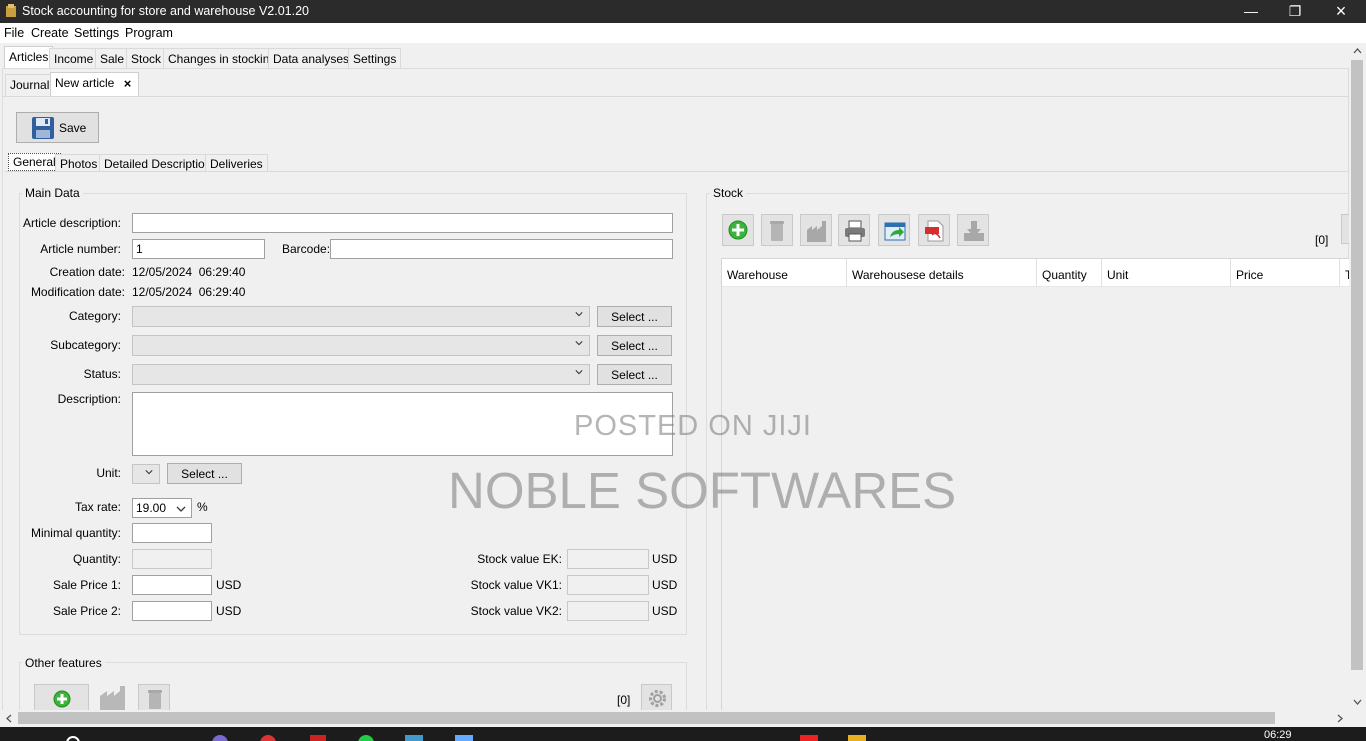 The image size is (1366, 741). What do you see at coordinates (172, 559) in the screenshot?
I see `quantity-input` at bounding box center [172, 559].